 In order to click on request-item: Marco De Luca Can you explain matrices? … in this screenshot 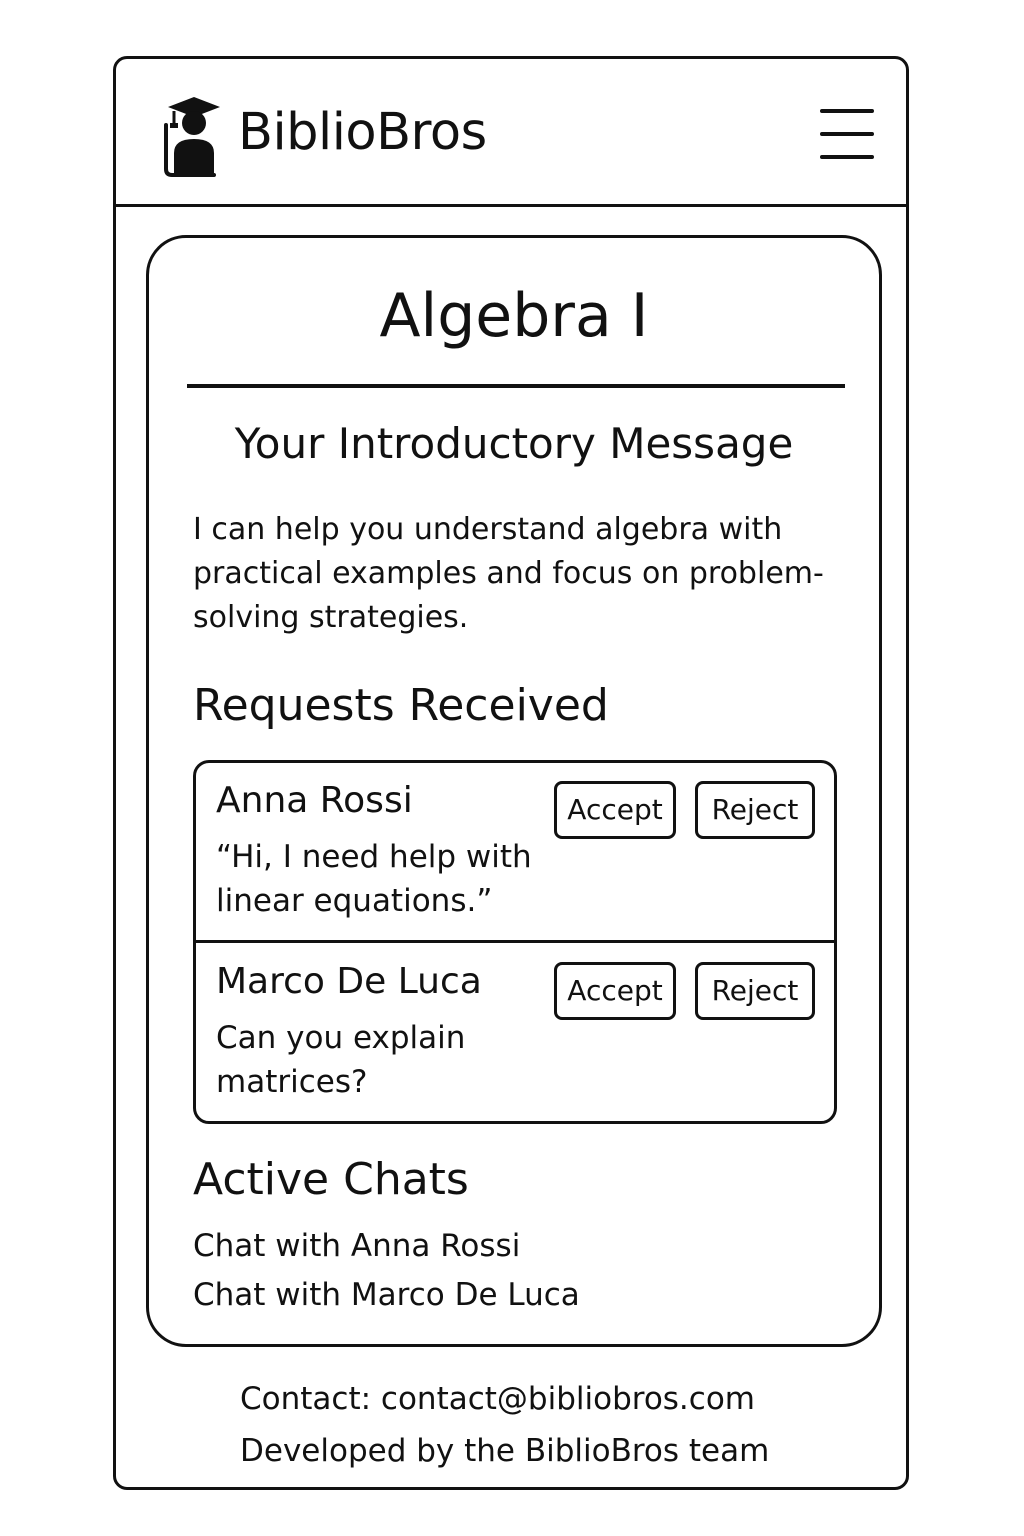, I will do `click(515, 1032)`.